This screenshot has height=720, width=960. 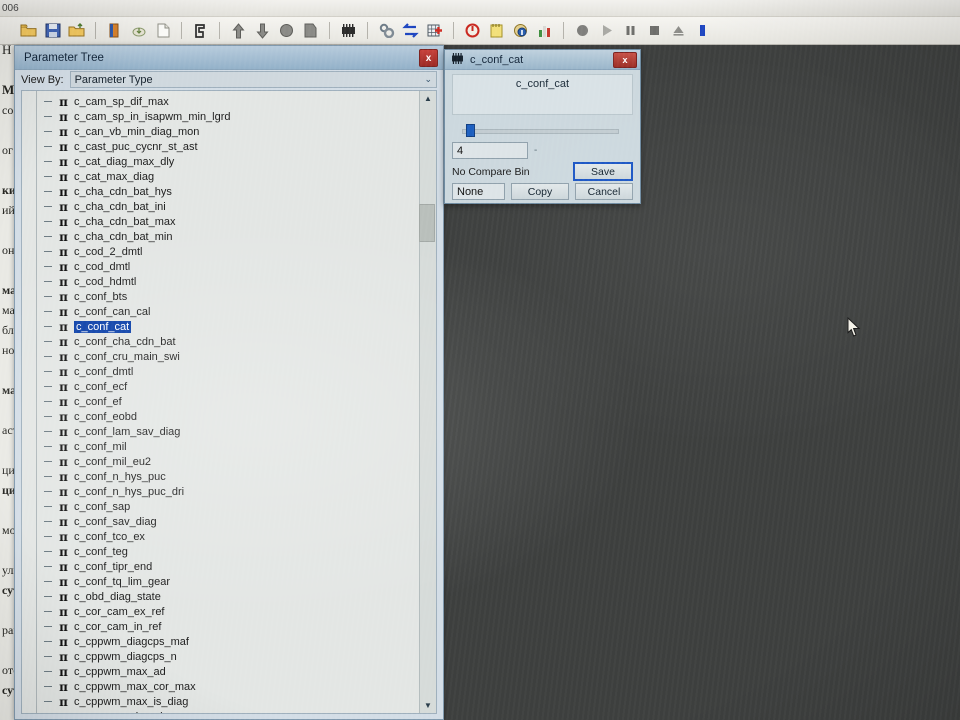 I want to click on save-button: Save, so click(x=603, y=171).